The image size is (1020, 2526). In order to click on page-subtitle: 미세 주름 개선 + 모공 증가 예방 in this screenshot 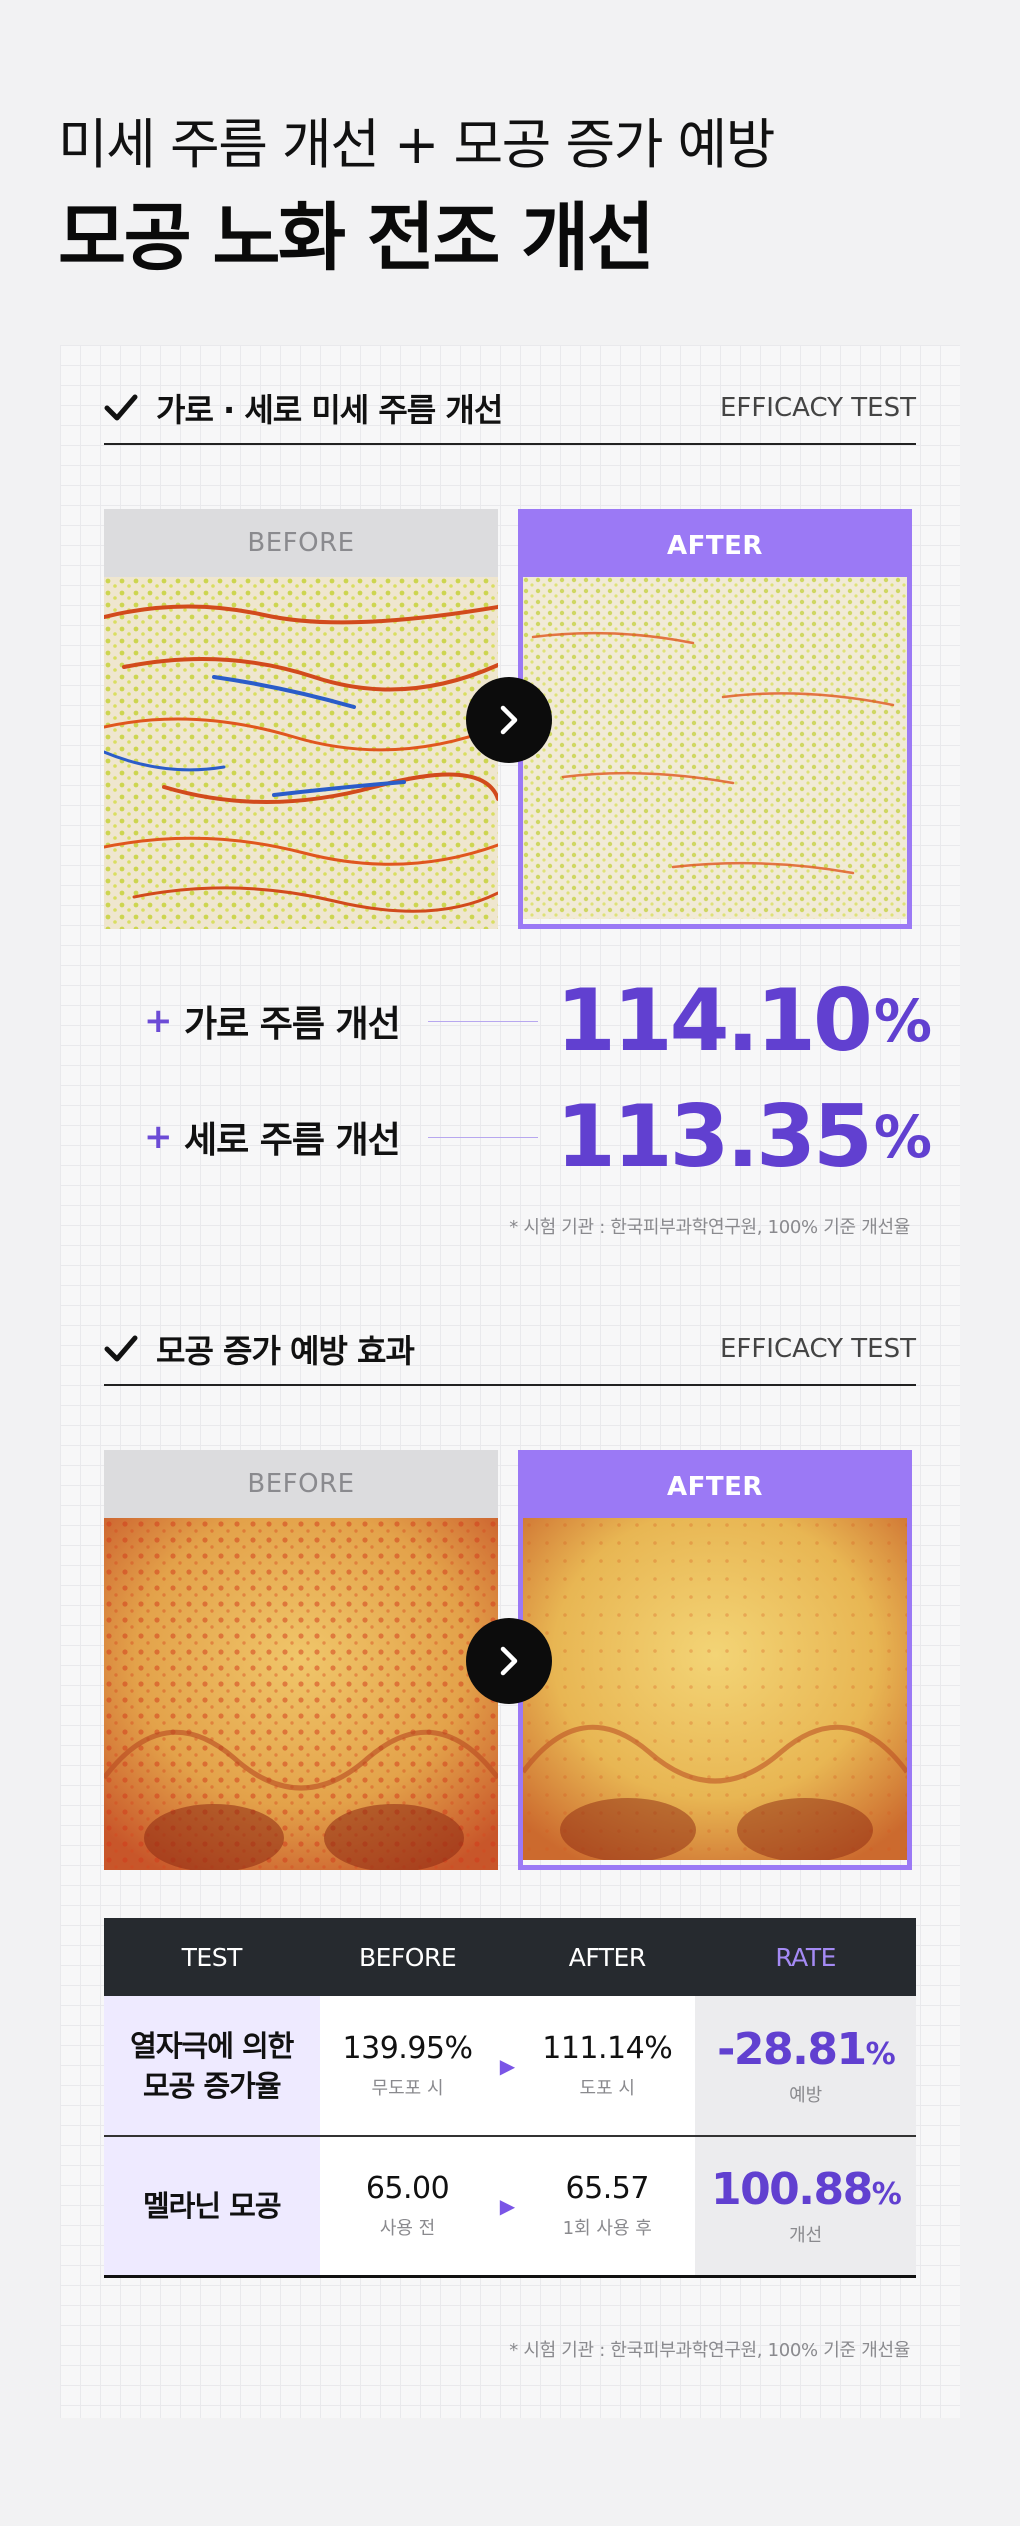, I will do `click(416, 144)`.